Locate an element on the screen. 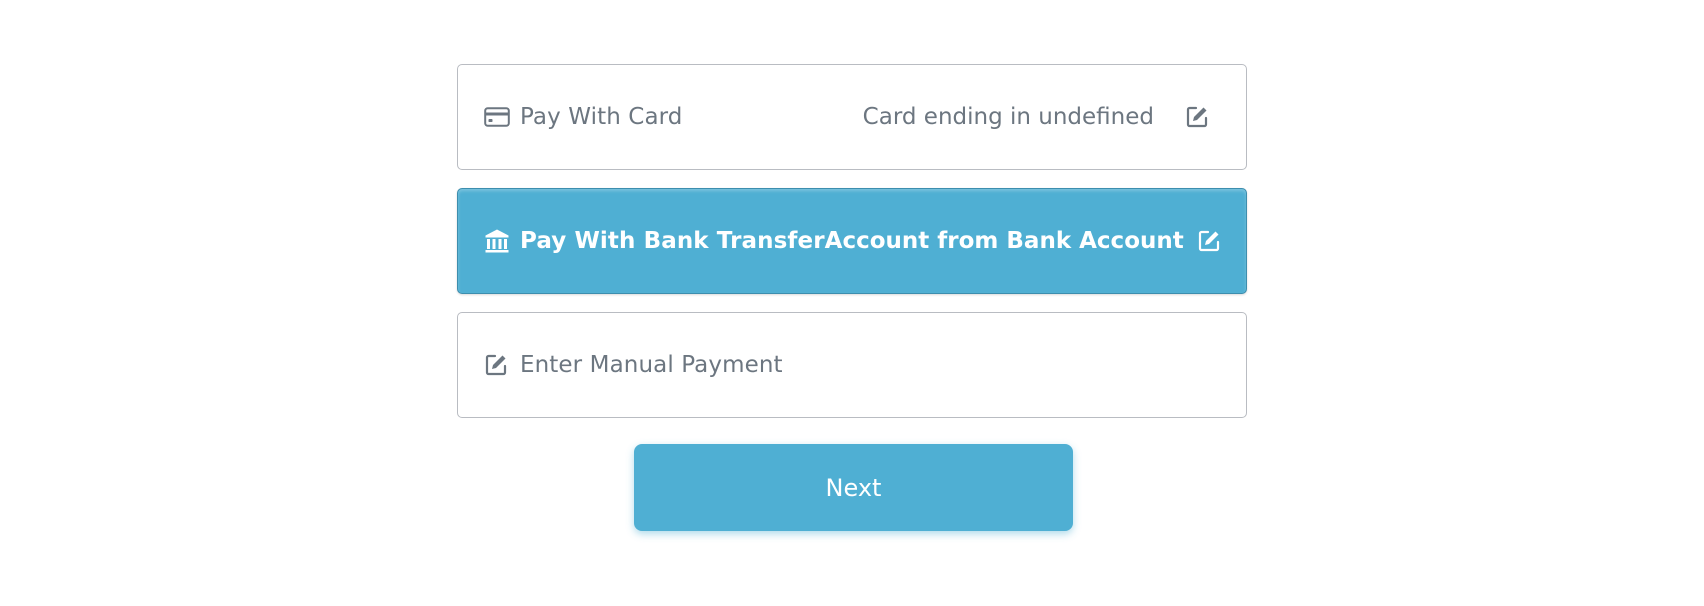 Image resolution: width=1704 pixels, height=606 pixels. bank-icon is located at coordinates (498, 241).